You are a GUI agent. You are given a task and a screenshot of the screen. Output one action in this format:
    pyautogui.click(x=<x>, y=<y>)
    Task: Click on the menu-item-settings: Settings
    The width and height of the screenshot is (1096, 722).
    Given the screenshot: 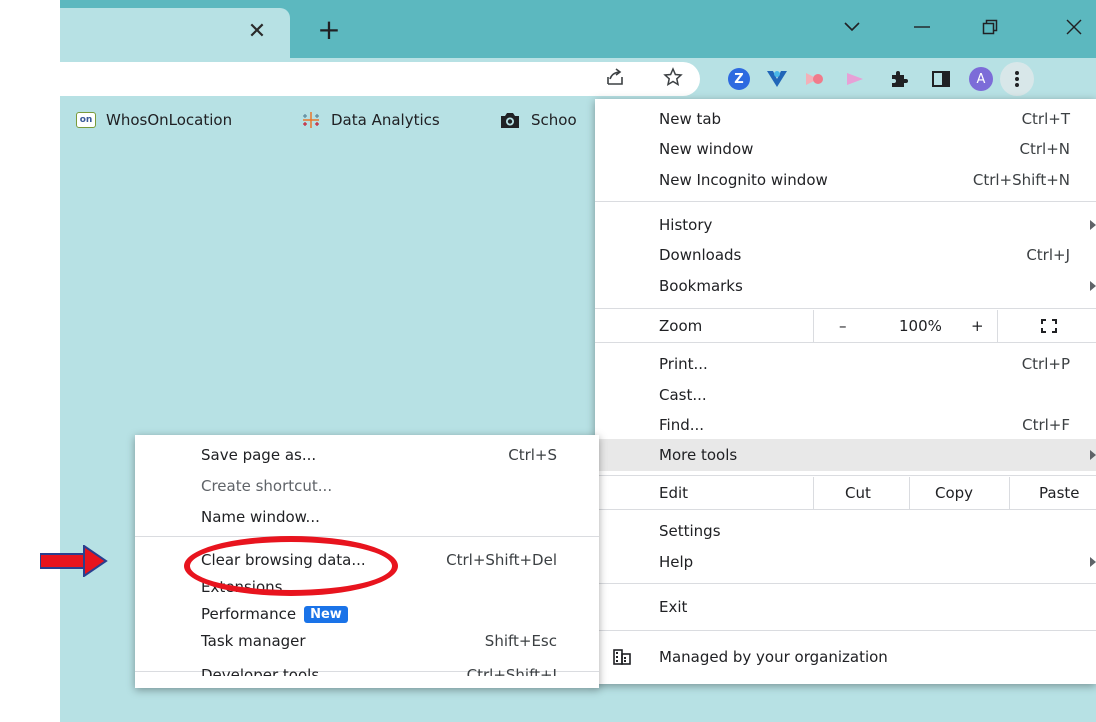 What is the action you would take?
    pyautogui.click(x=845, y=531)
    